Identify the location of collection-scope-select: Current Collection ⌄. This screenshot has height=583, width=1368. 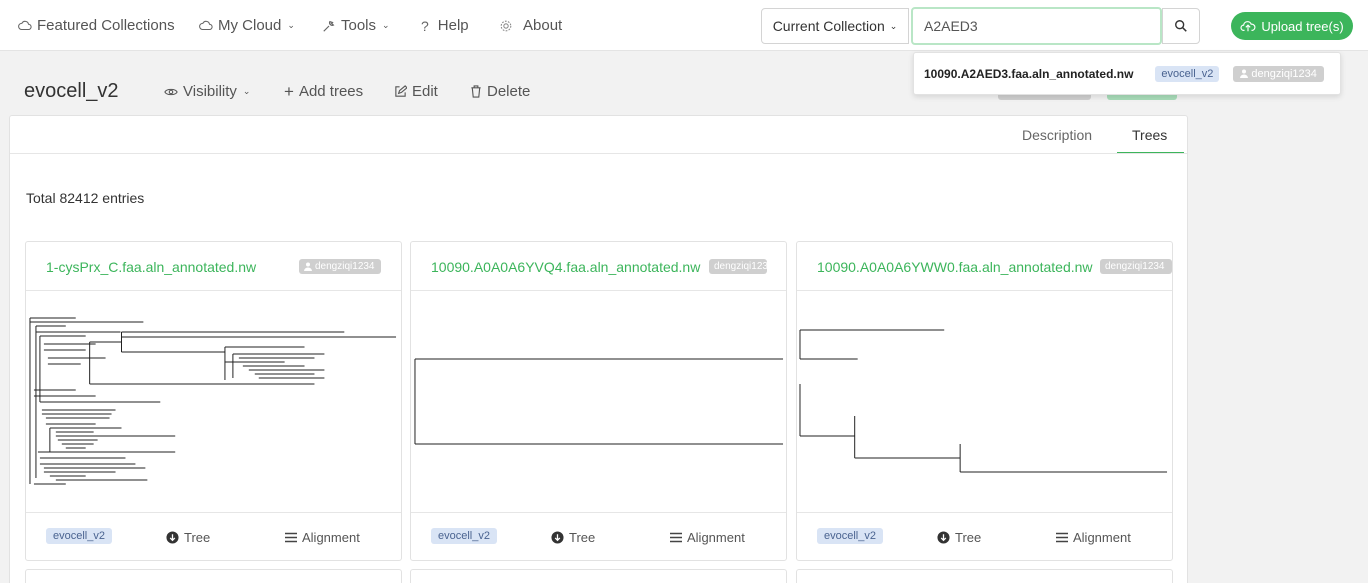
(835, 26).